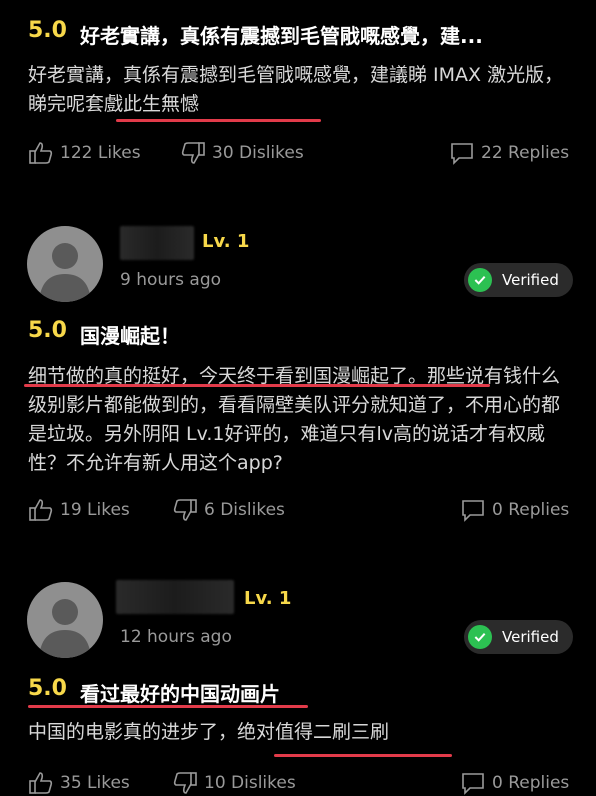 This screenshot has width=596, height=796. Describe the element at coordinates (95, 510) in the screenshot. I see `review2-likes: 19 Likes` at that location.